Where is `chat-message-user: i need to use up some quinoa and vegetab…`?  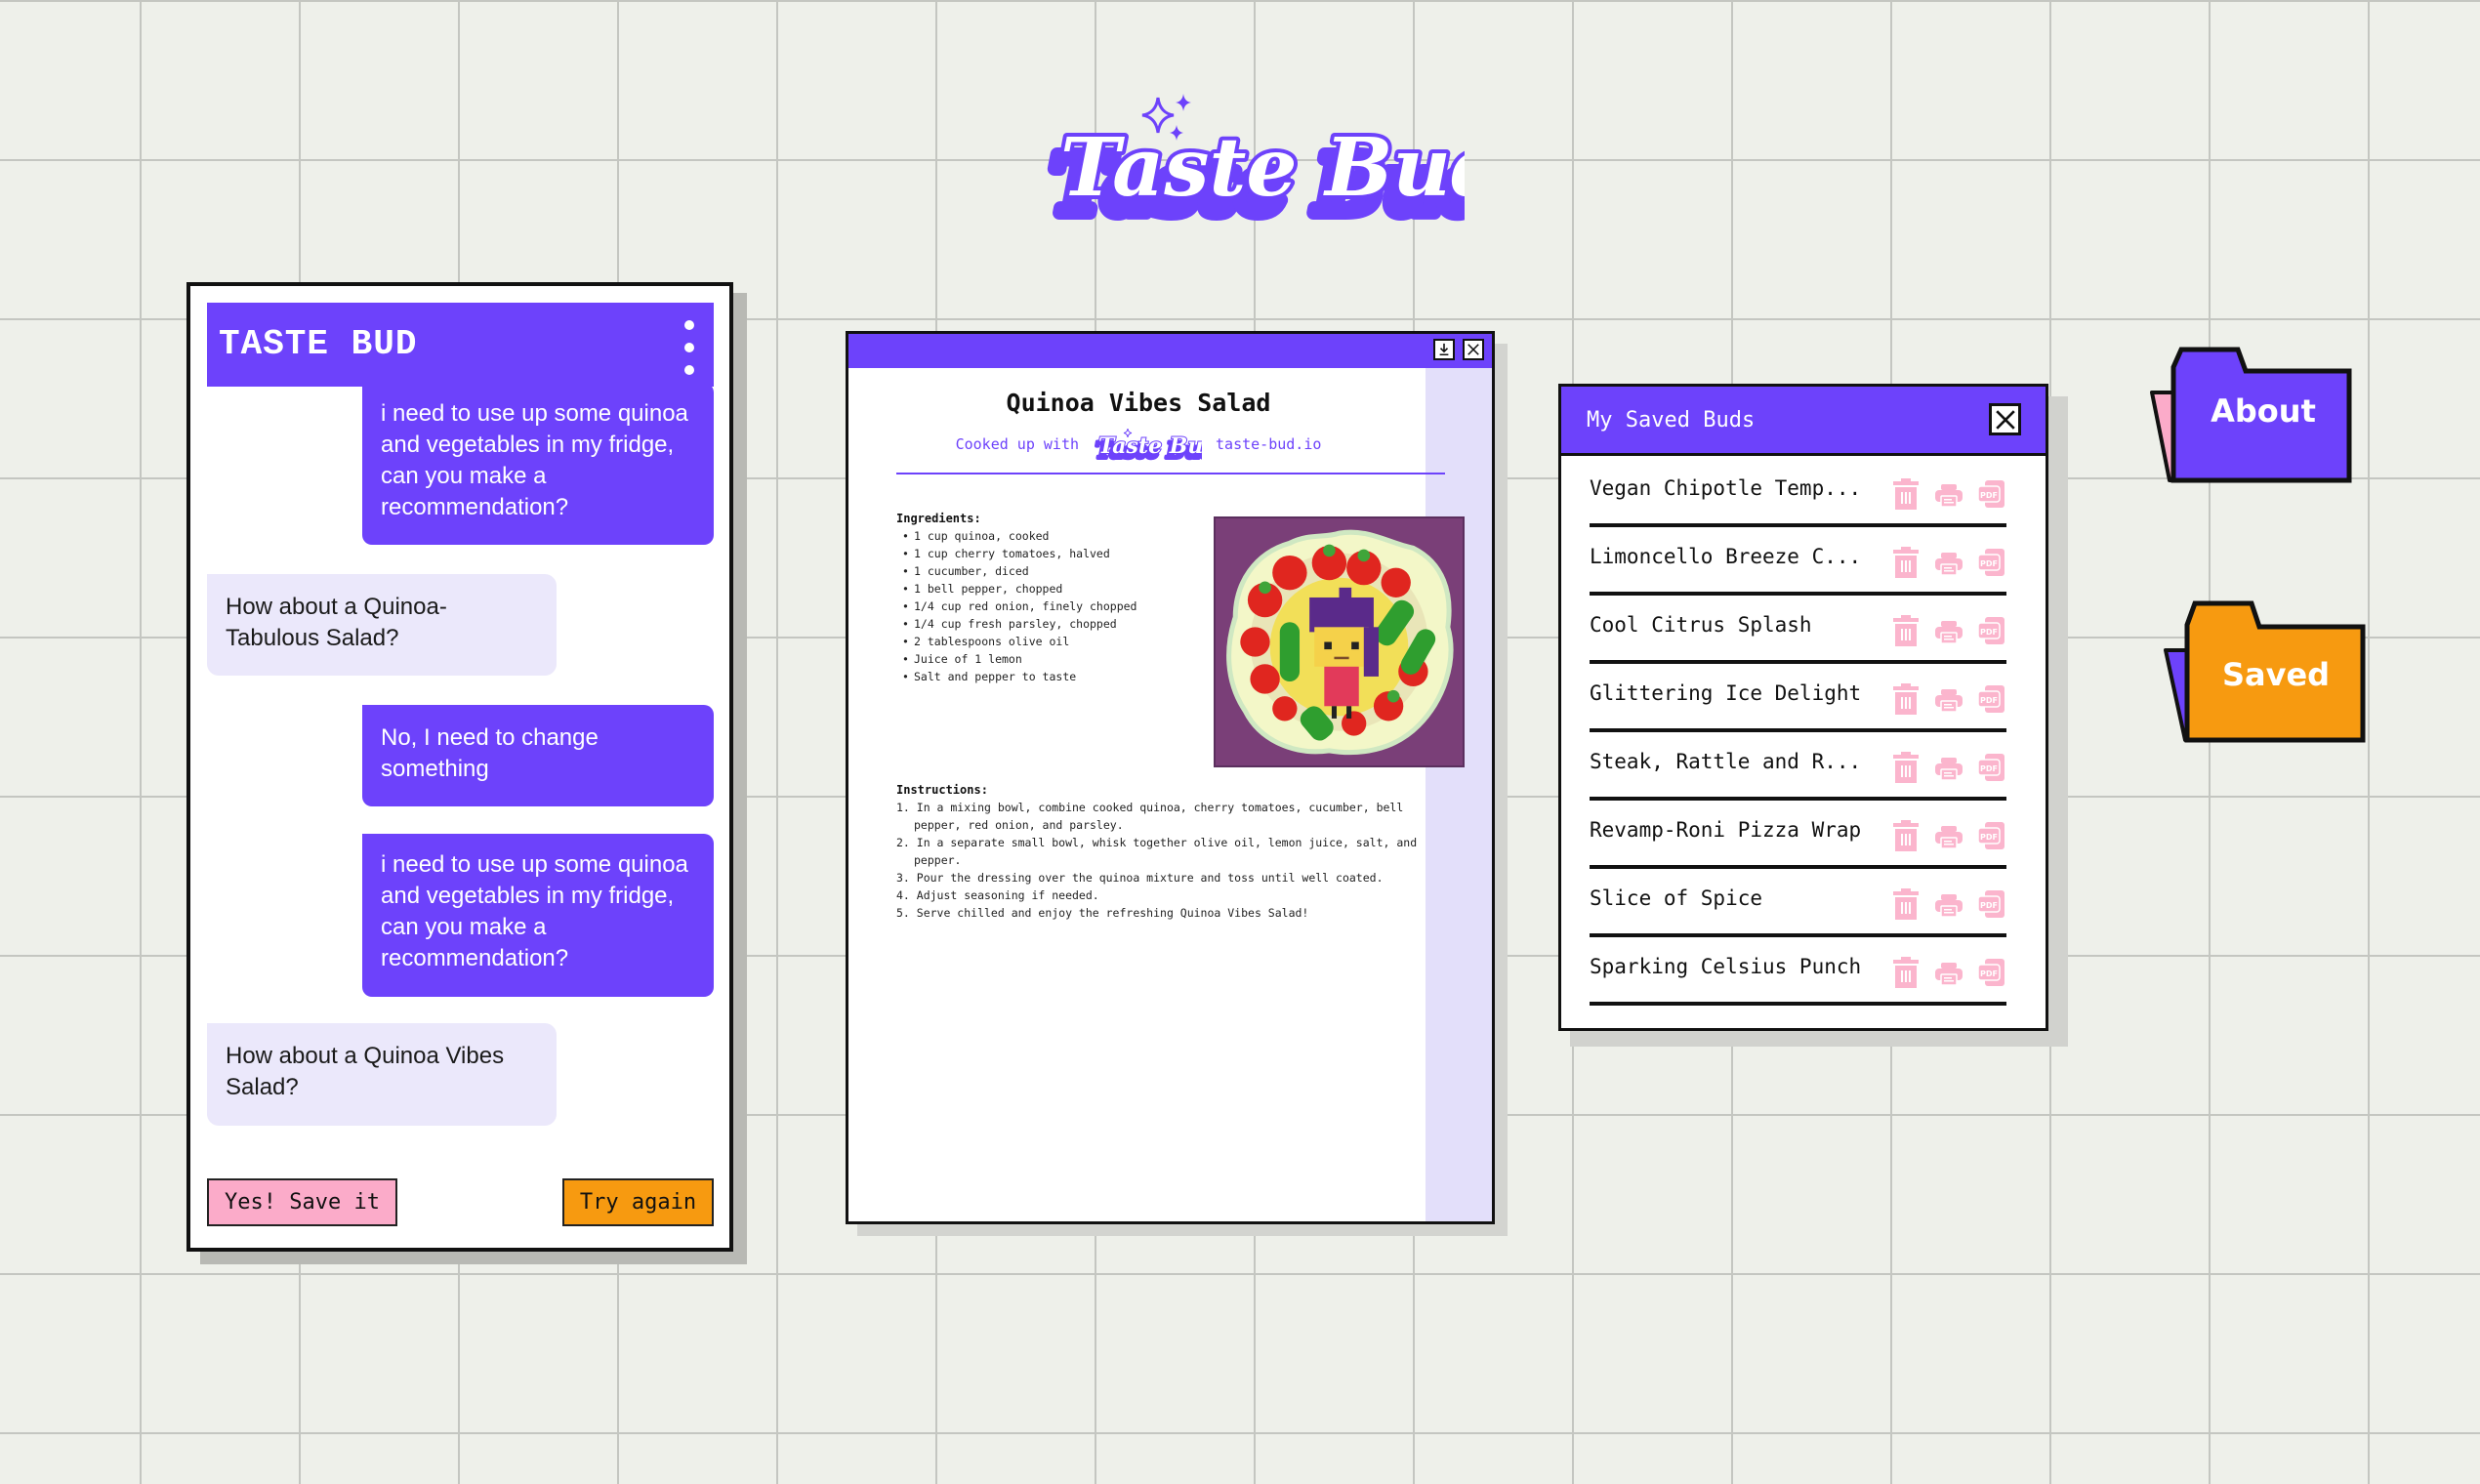 chat-message-user: i need to use up some quinoa and vegetab… is located at coordinates (538, 464).